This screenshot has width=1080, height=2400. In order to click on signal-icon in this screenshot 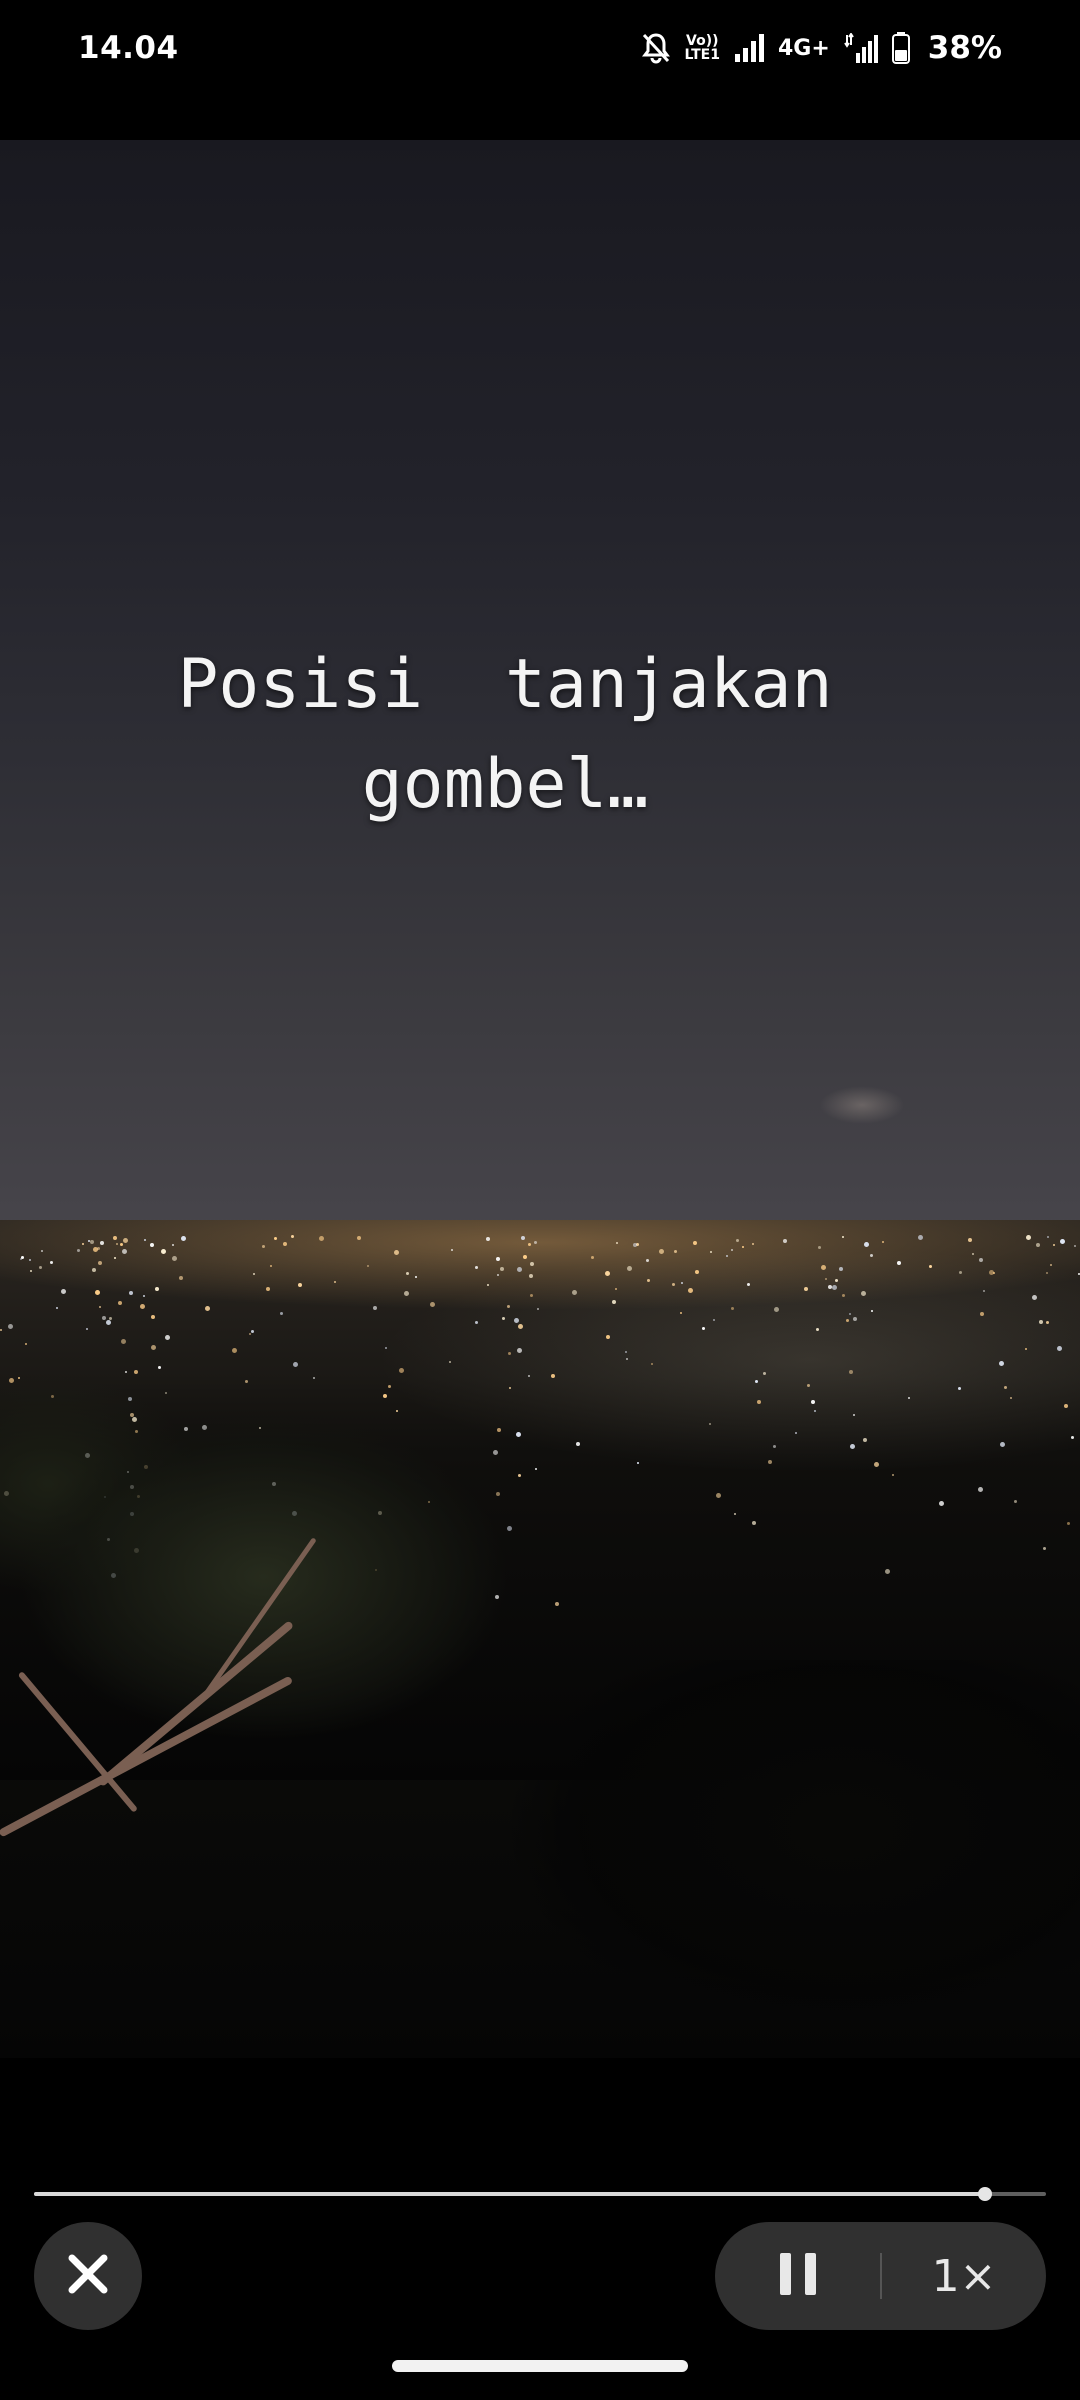, I will do `click(749, 48)`.